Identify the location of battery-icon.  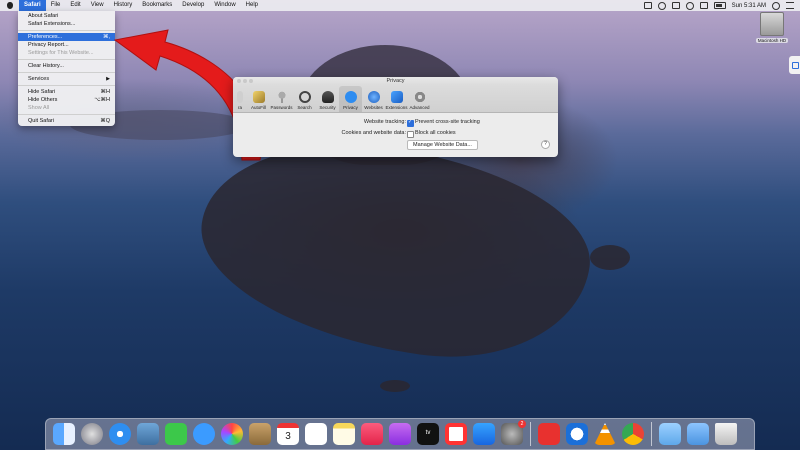
(719, 5).